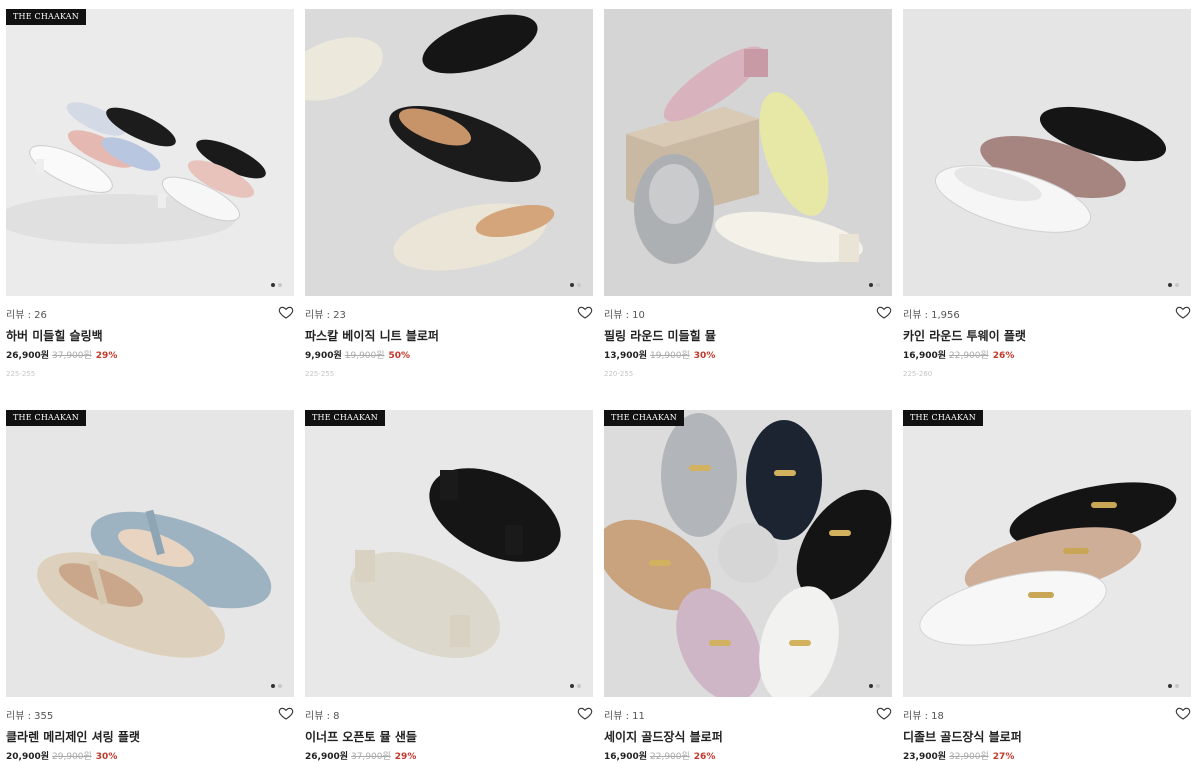 The image size is (1200, 763). Describe the element at coordinates (748, 335) in the screenshot. I see `product-name: 필링 라운드 미들힐 뮬` at that location.